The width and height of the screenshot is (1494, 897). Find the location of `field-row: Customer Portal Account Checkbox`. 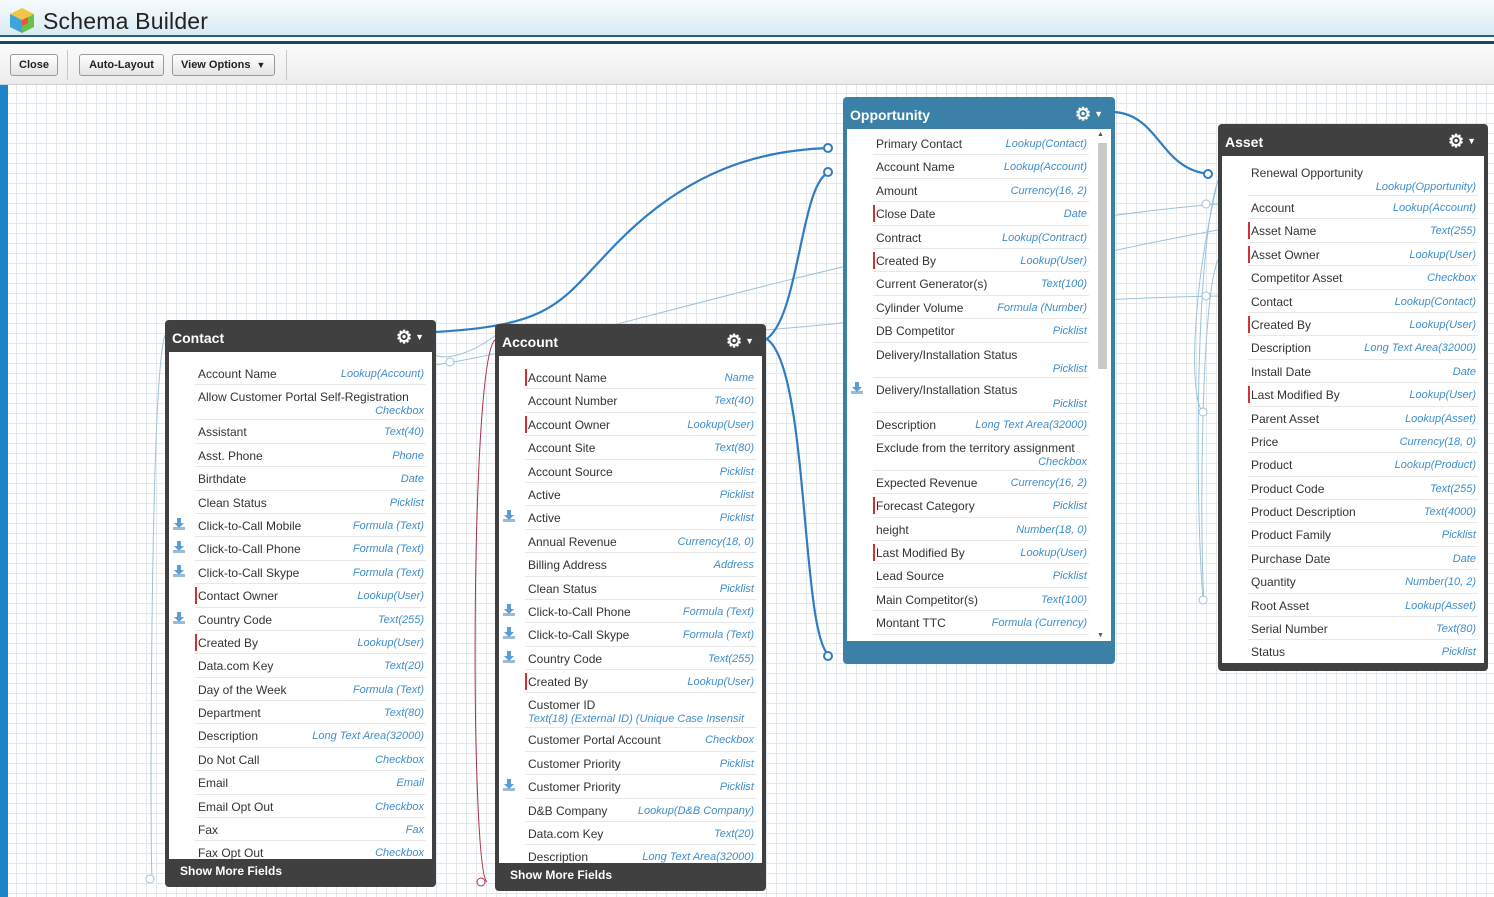

field-row: Customer Portal Account Checkbox is located at coordinates (640, 740).